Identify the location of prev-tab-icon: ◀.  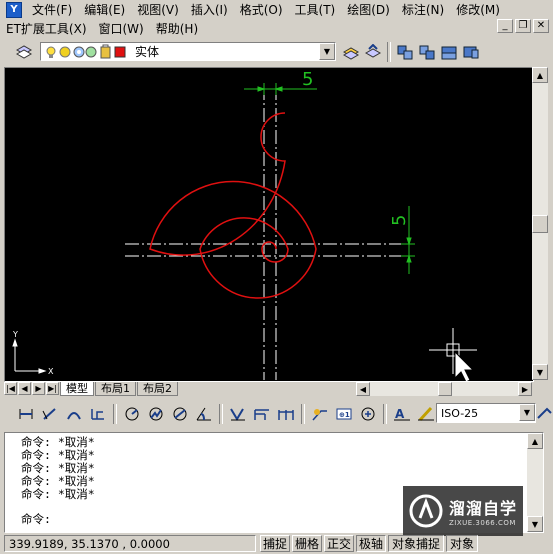
(24, 388).